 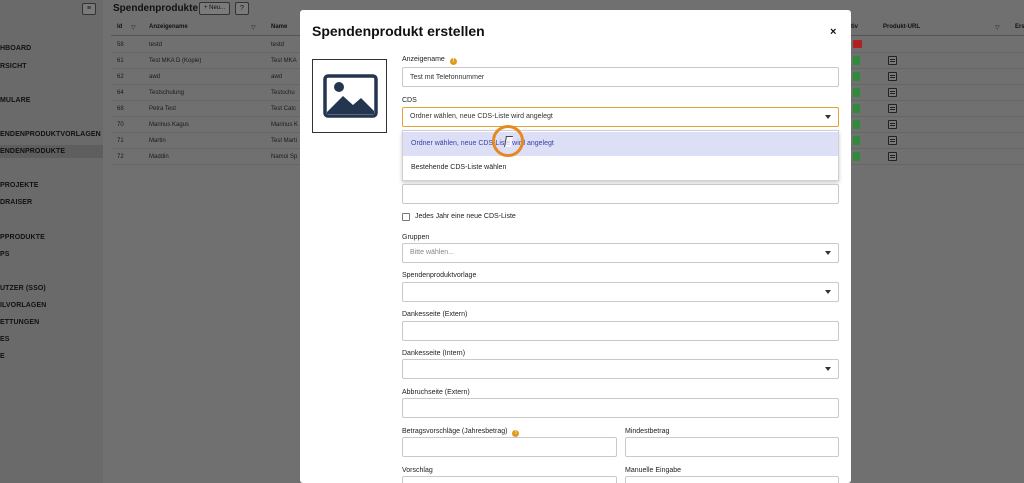 What do you see at coordinates (436, 392) in the screenshot?
I see `abbruch-label: Abbruchseite (Extern)` at bounding box center [436, 392].